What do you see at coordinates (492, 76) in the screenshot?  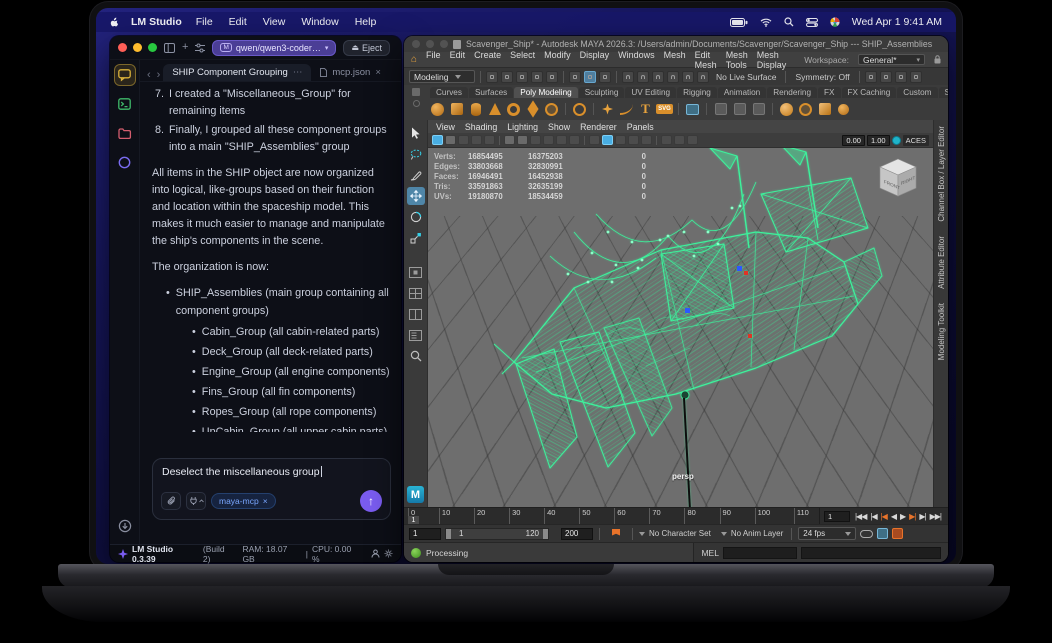 I see `new-scene-icon` at bounding box center [492, 76].